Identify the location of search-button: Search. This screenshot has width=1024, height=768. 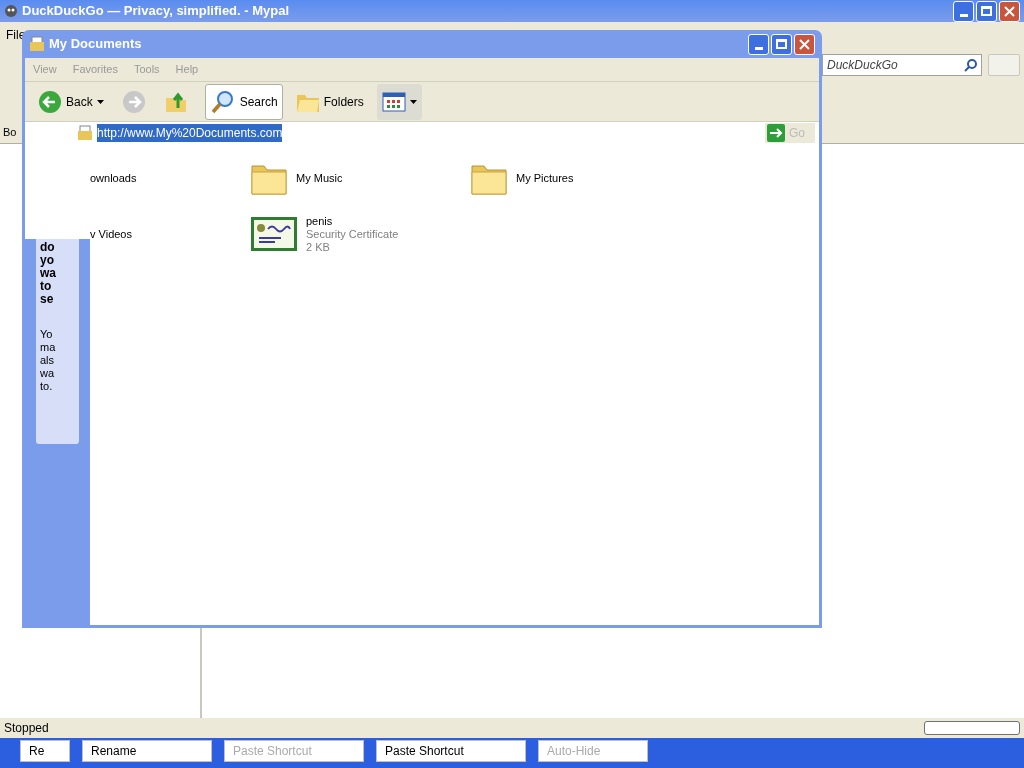
(243, 101).